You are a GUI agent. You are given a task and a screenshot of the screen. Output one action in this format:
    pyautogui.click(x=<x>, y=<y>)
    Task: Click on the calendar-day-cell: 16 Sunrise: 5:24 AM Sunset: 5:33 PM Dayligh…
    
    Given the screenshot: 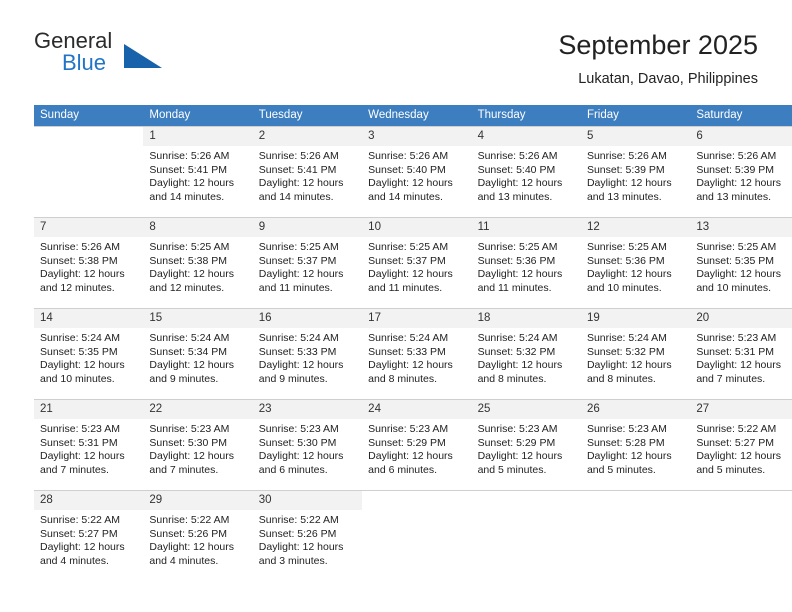 What is the action you would take?
    pyautogui.click(x=307, y=354)
    